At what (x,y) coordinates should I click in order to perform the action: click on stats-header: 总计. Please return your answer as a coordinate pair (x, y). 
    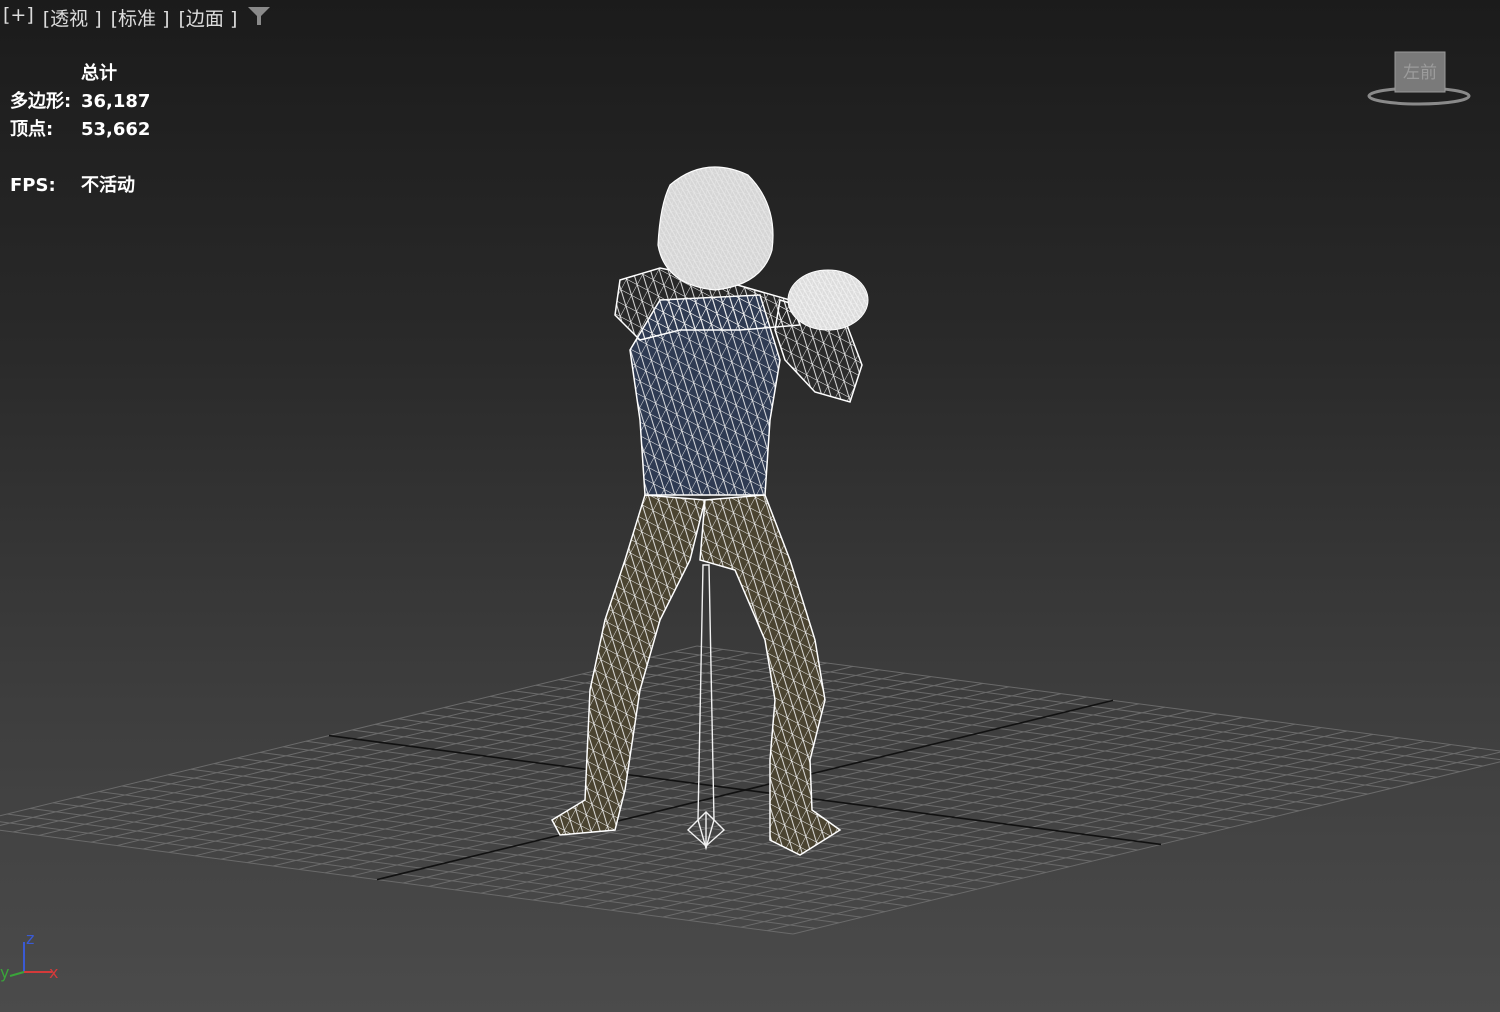
    Looking at the image, I should click on (99, 73).